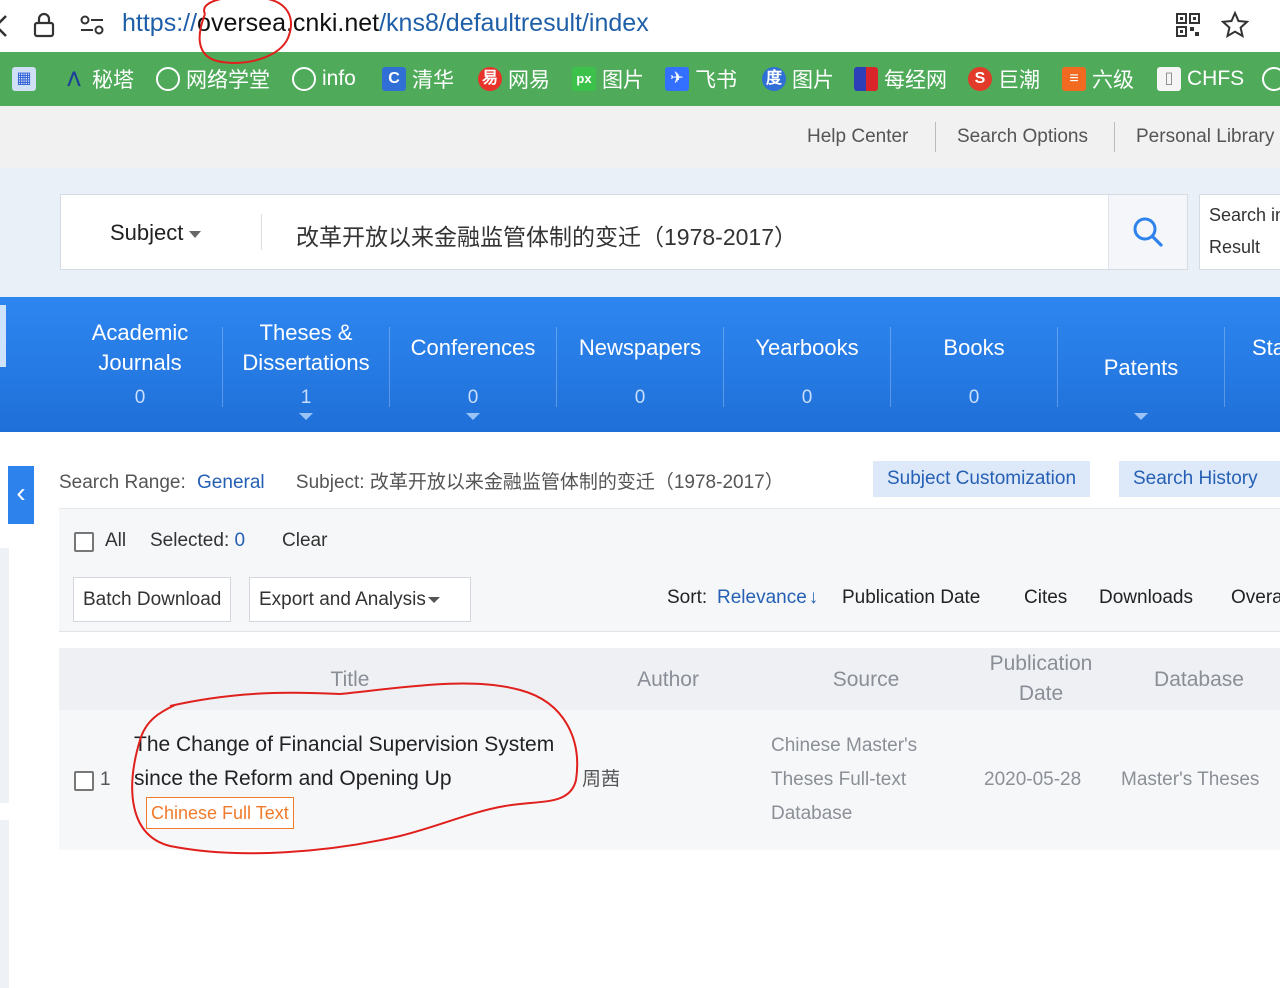 This screenshot has height=988, width=1280. I want to click on bookmark-more, so click(1271, 79).